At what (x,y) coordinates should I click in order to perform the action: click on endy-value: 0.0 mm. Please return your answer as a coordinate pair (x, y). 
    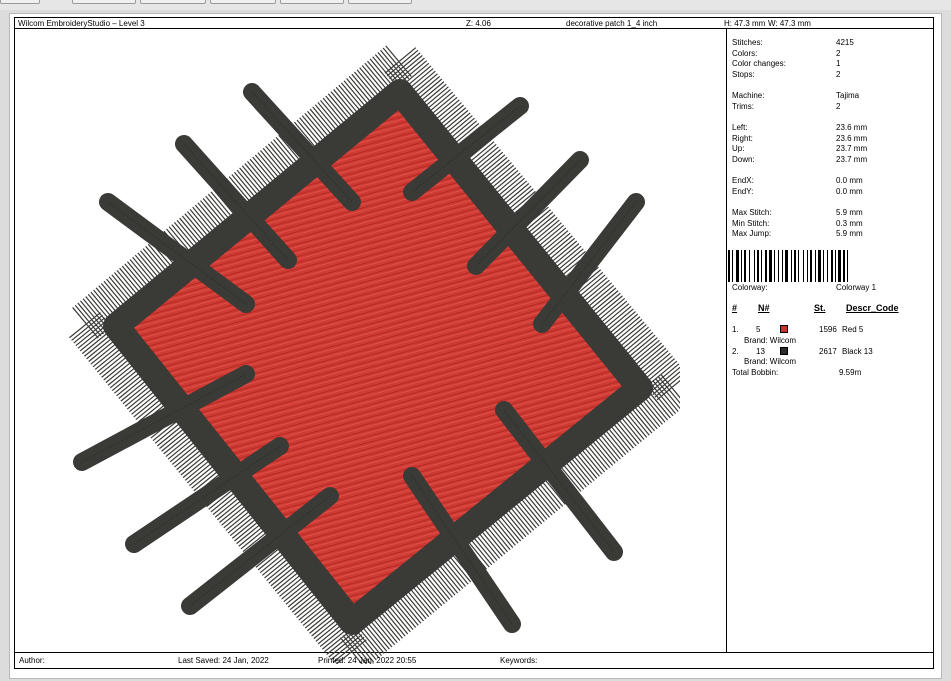
    Looking at the image, I should click on (849, 191).